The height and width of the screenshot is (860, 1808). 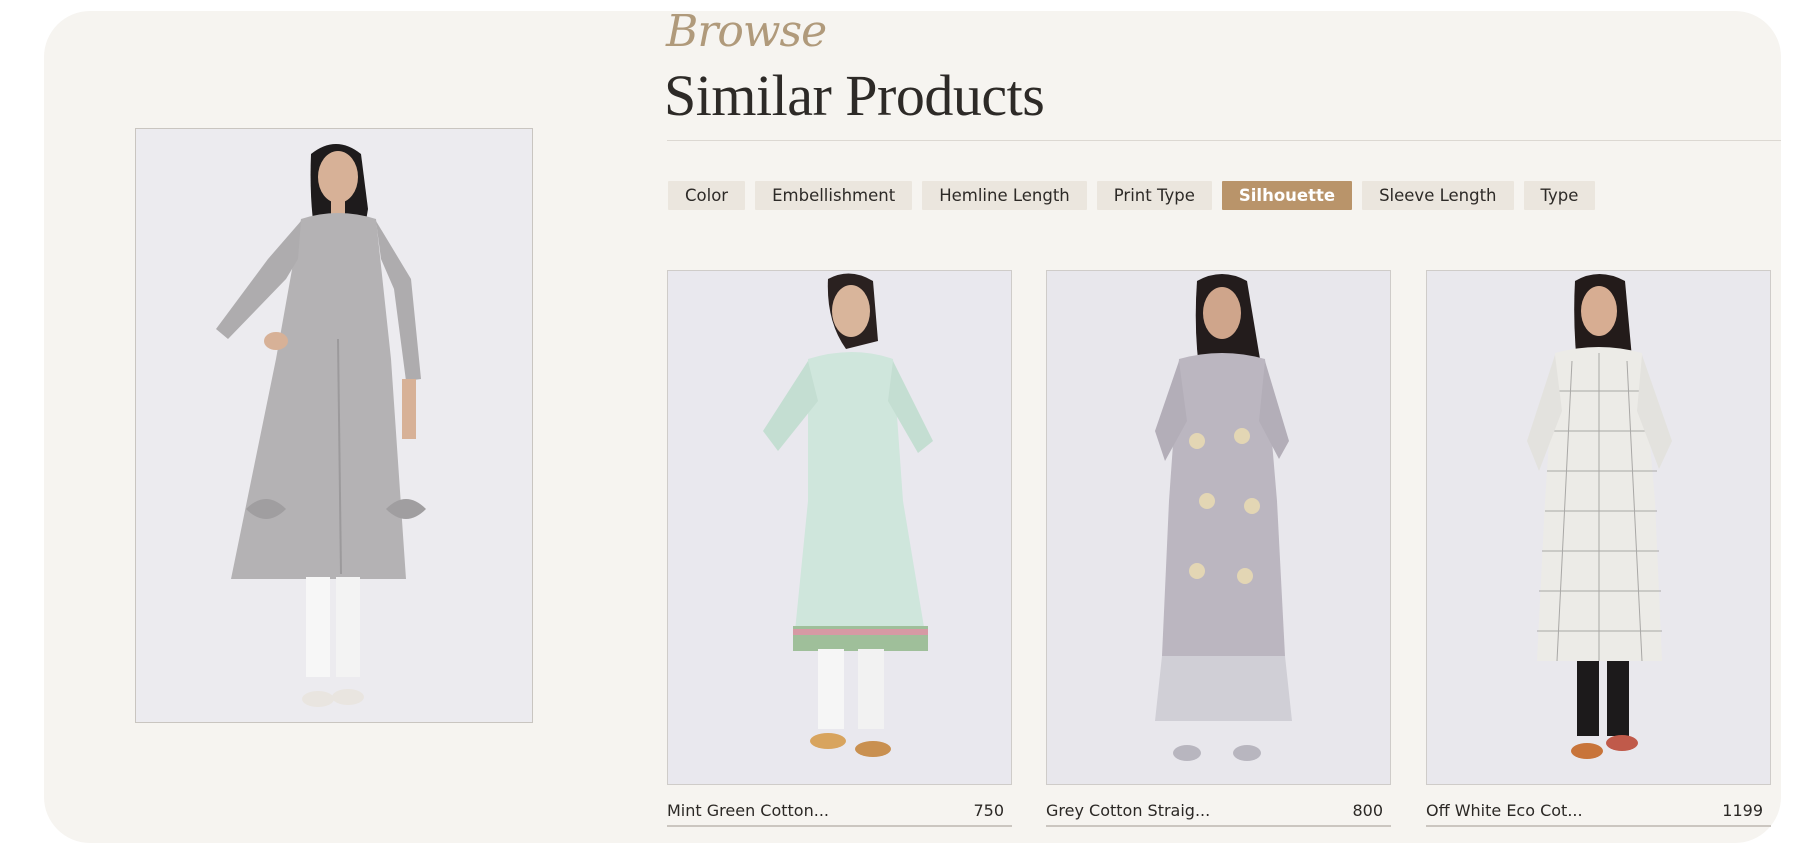 What do you see at coordinates (1559, 195) in the screenshot?
I see `filter-chip-type: Type` at bounding box center [1559, 195].